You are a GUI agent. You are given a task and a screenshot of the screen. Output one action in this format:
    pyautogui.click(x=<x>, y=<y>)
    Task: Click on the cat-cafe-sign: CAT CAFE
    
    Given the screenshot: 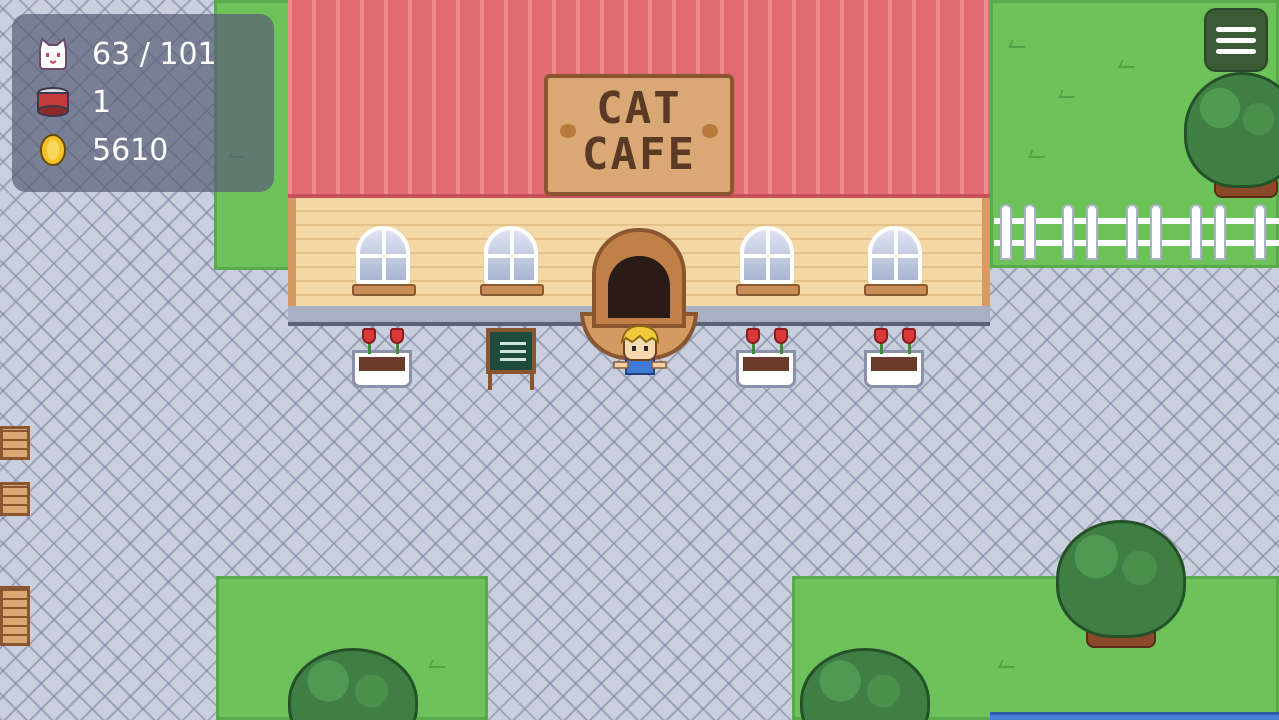 What is the action you would take?
    pyautogui.click(x=639, y=135)
    